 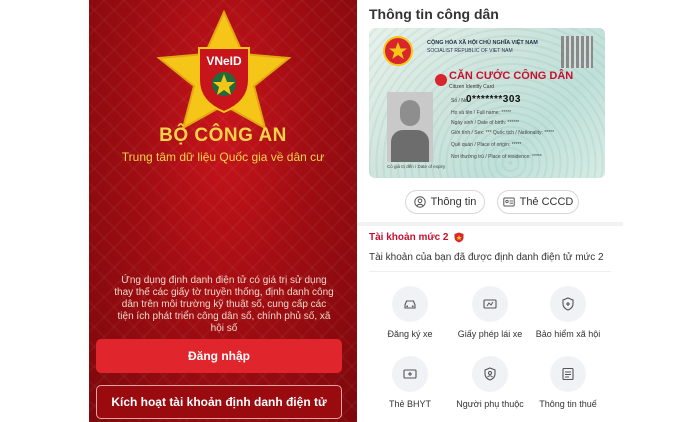 I want to click on section-divider, so click(x=490, y=224).